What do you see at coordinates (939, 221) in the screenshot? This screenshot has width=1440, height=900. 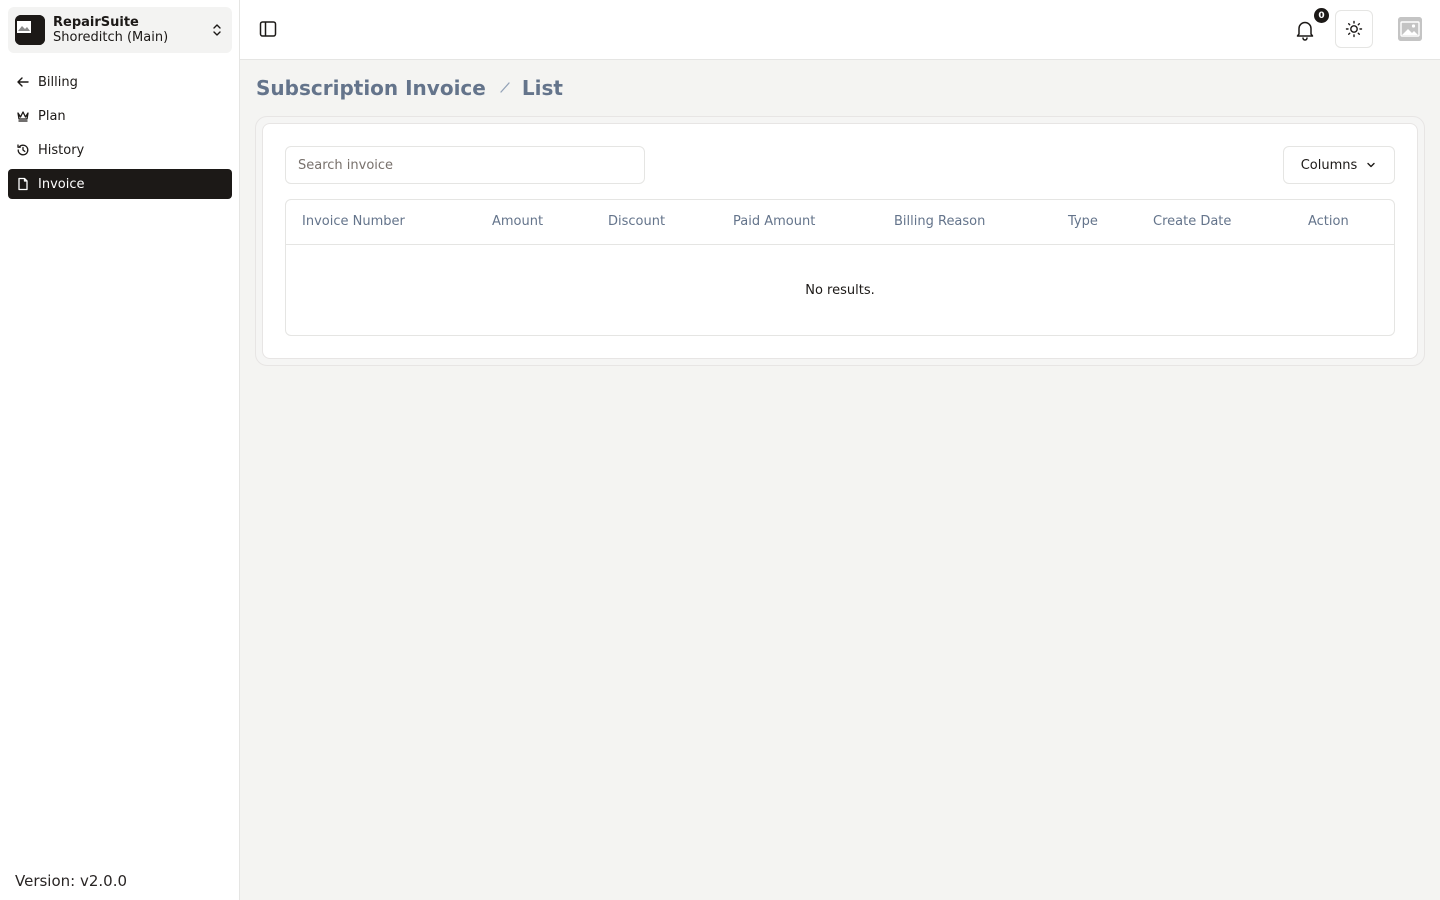 I see `column-header-billing-reason: Billing Reason` at bounding box center [939, 221].